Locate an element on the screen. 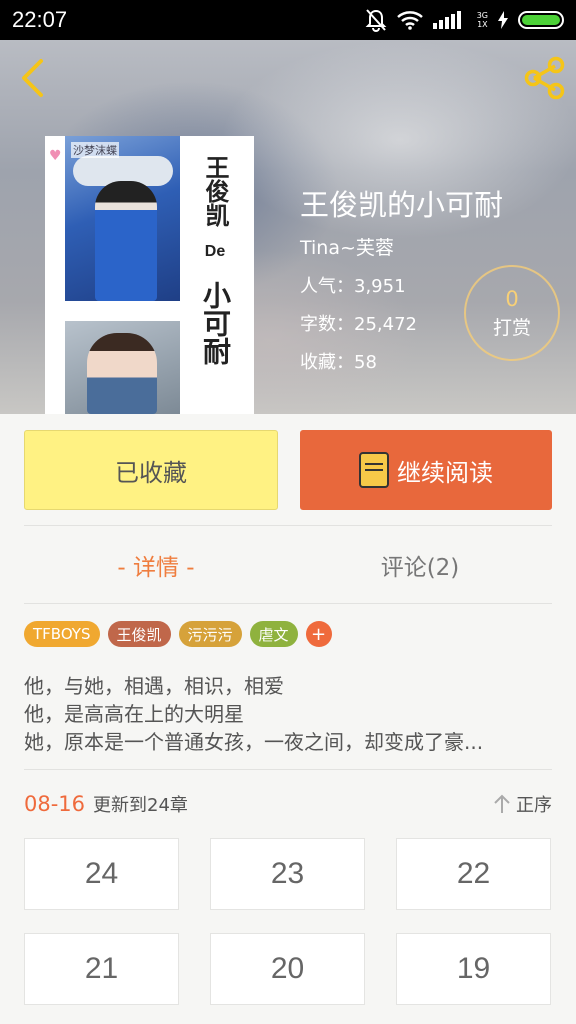 The image size is (576, 1024). cover-title: 王俊凯 De 小可耐 is located at coordinates (215, 261).